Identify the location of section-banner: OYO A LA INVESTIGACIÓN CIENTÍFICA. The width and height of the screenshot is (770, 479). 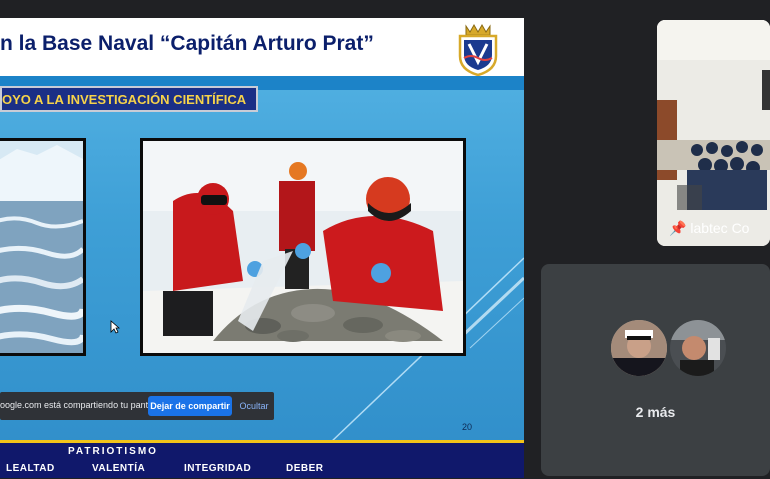
(129, 99).